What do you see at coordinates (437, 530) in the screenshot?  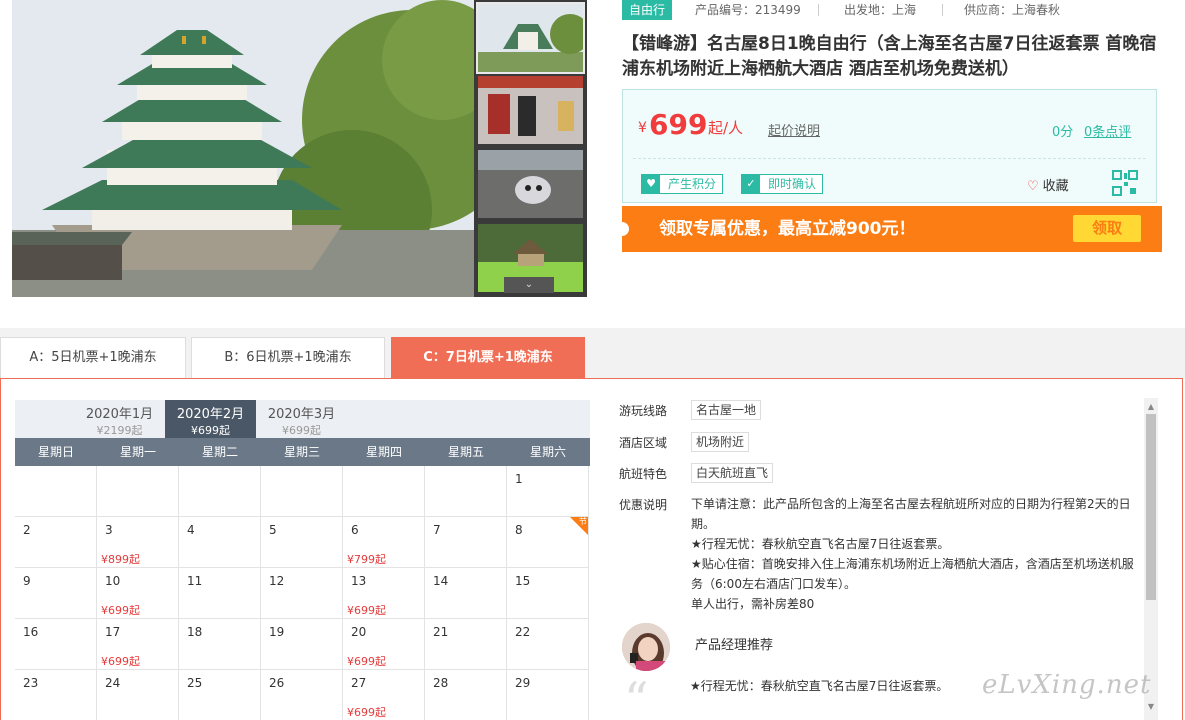 I see `day-number: 7` at bounding box center [437, 530].